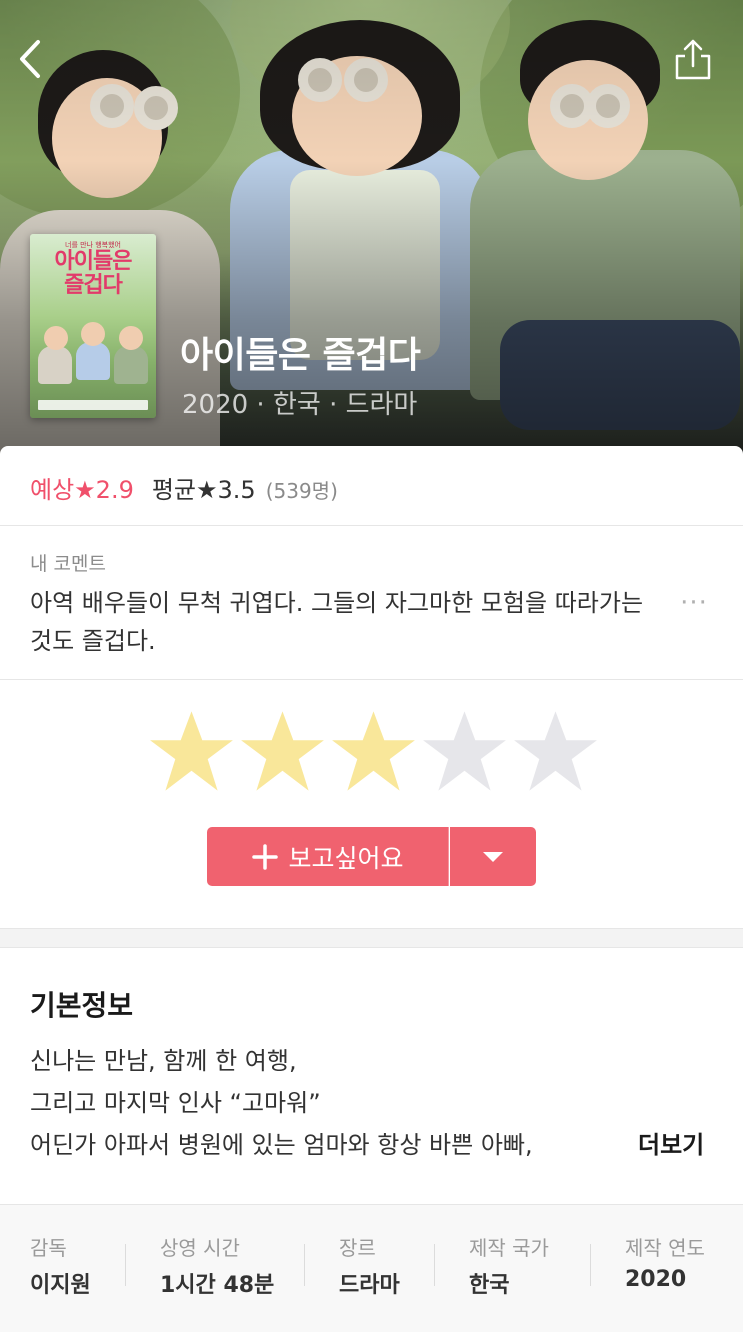 Image resolution: width=743 pixels, height=1332 pixels. I want to click on wishlist-label: 보고싶어요, so click(346, 858).